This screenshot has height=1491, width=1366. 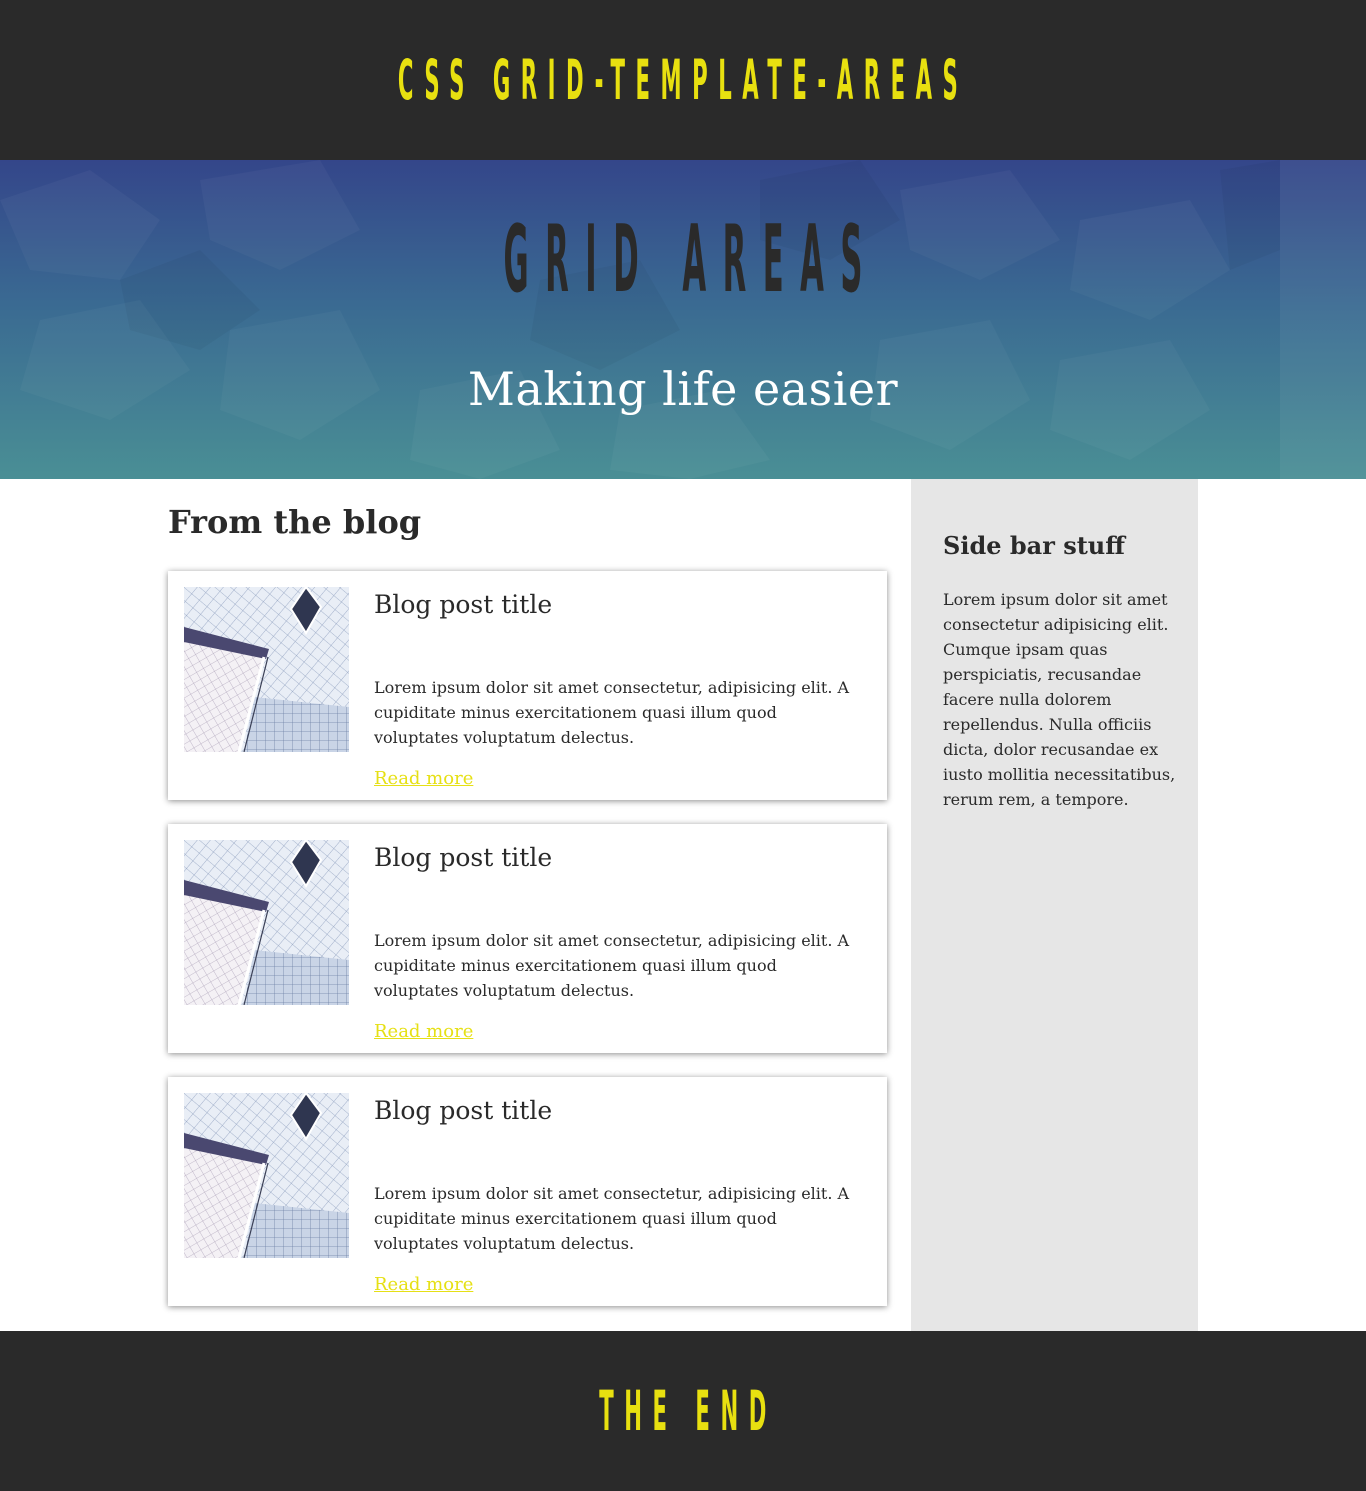 I want to click on site-header: CSS GRID-TEMPLATE-AREAS, so click(x=683, y=80).